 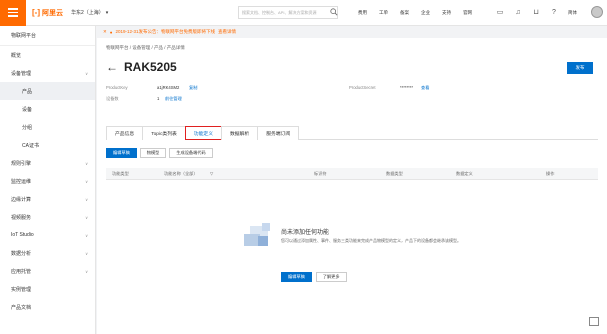 What do you see at coordinates (47, 307) in the screenshot?
I see `sidebar-item: 产品文档` at bounding box center [47, 307].